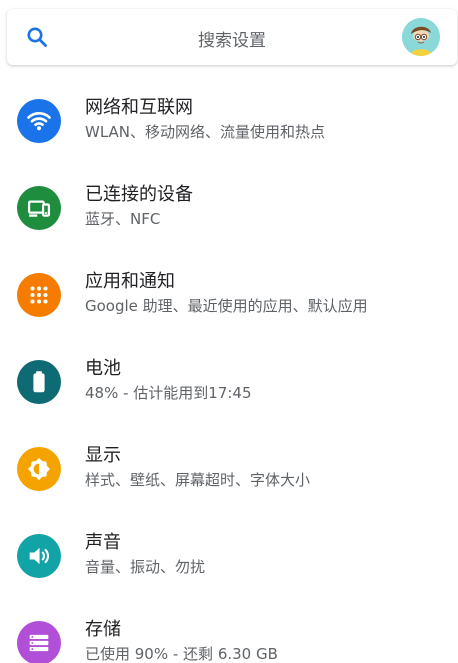  I want to click on setting-summary: 已使用 90% - 还剩 6.30 GB, so click(181, 654).